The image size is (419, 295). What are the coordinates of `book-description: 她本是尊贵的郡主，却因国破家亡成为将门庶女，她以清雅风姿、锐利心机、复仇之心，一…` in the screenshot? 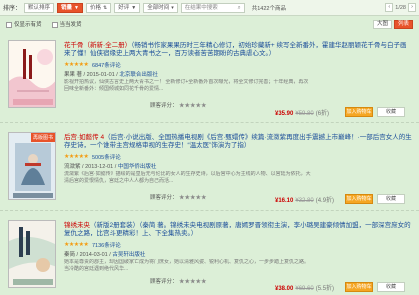 It's located at (188, 268).